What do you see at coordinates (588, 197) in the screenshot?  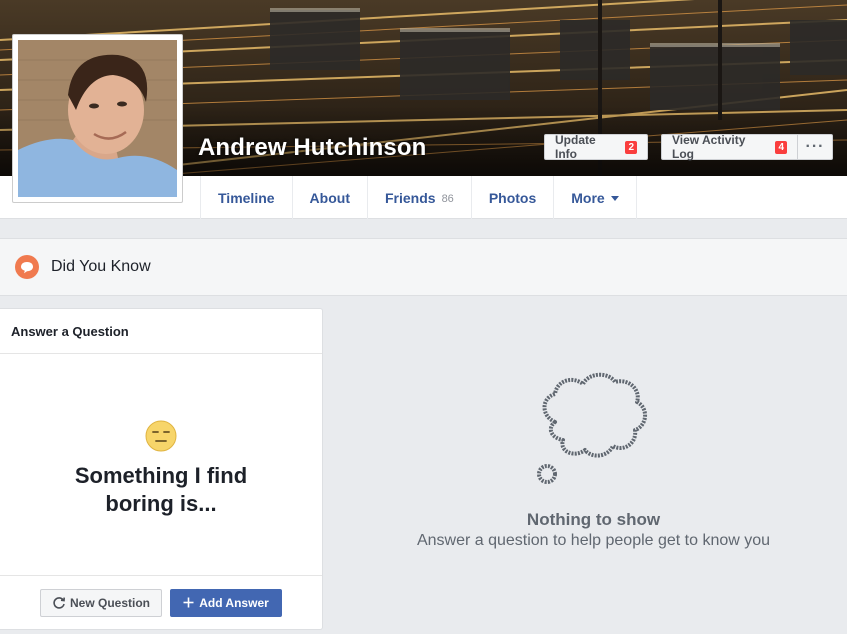 I see `tab-label: More` at bounding box center [588, 197].